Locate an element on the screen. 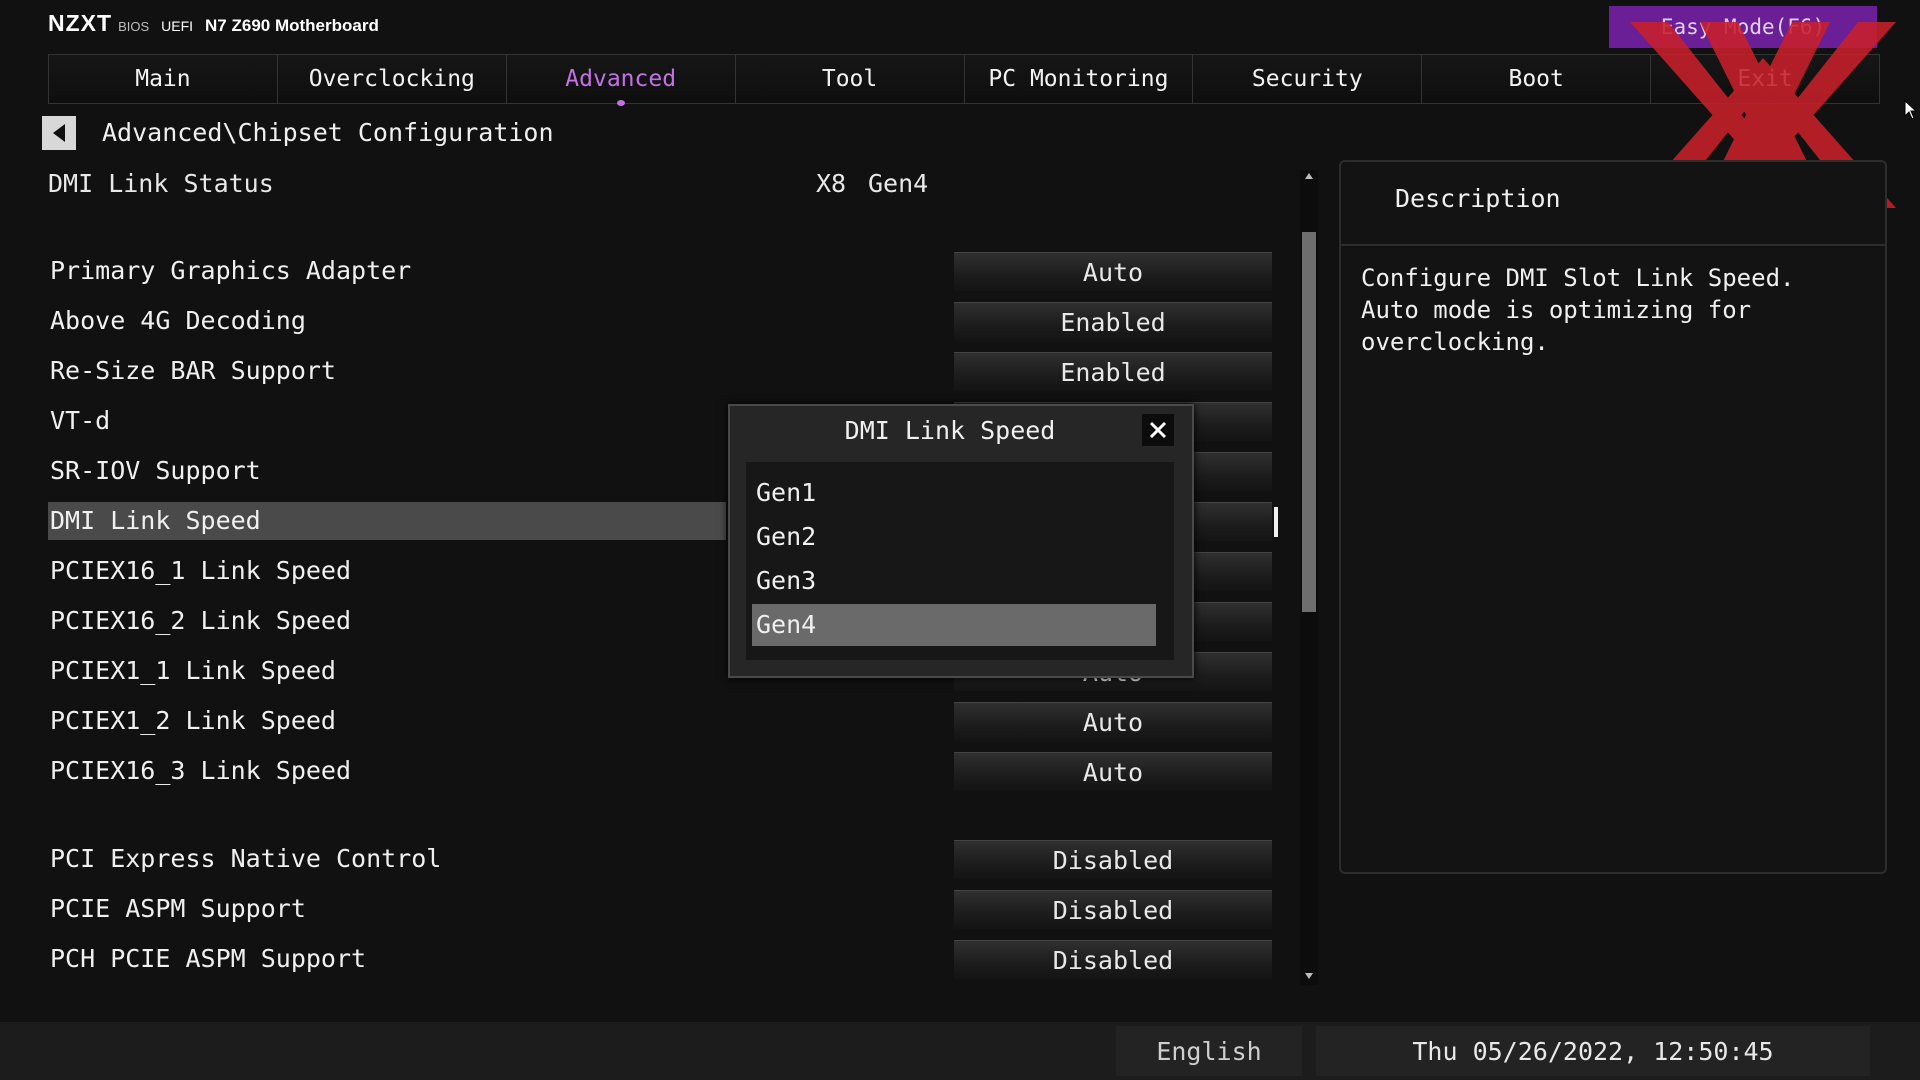  tab-advanced: Advanced is located at coordinates (620, 80).